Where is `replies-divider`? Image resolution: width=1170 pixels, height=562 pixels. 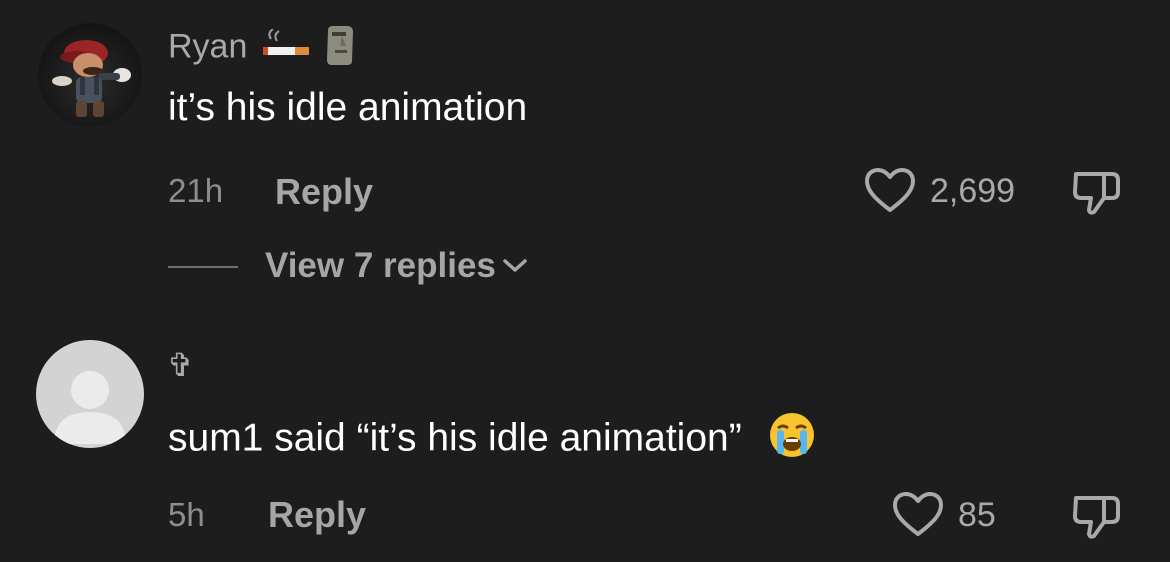
replies-divider is located at coordinates (203, 267).